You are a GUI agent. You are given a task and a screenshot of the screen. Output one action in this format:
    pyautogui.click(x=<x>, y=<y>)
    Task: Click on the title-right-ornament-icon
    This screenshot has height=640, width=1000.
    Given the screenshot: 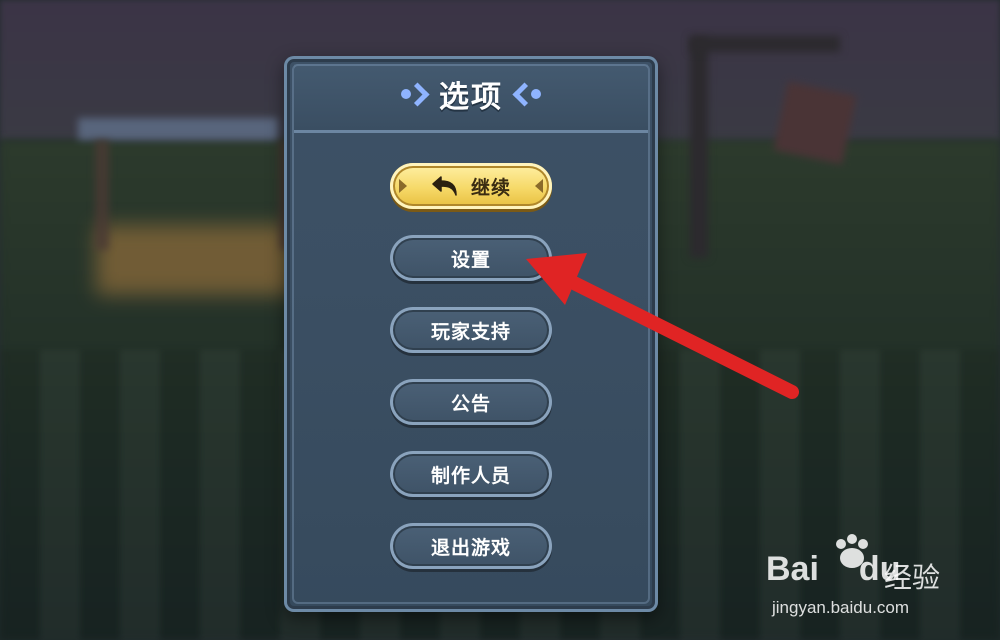 What is the action you would take?
    pyautogui.click(x=526, y=94)
    